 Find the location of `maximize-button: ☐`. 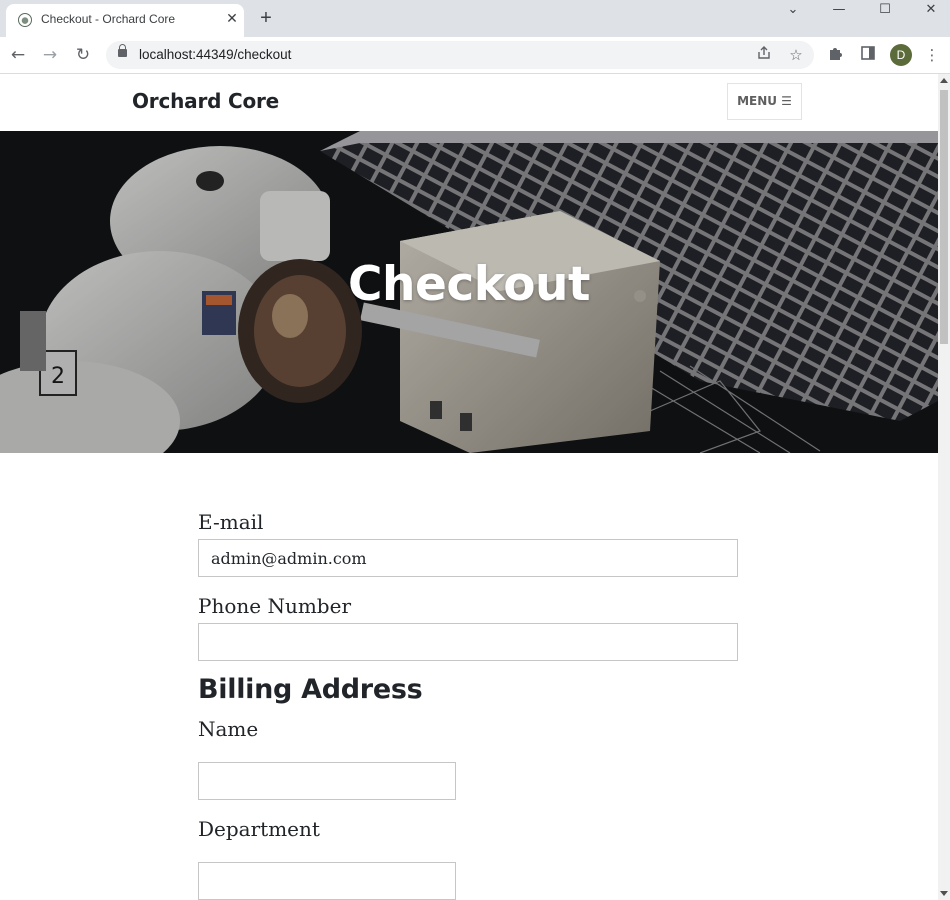

maximize-button: ☐ is located at coordinates (885, 10).